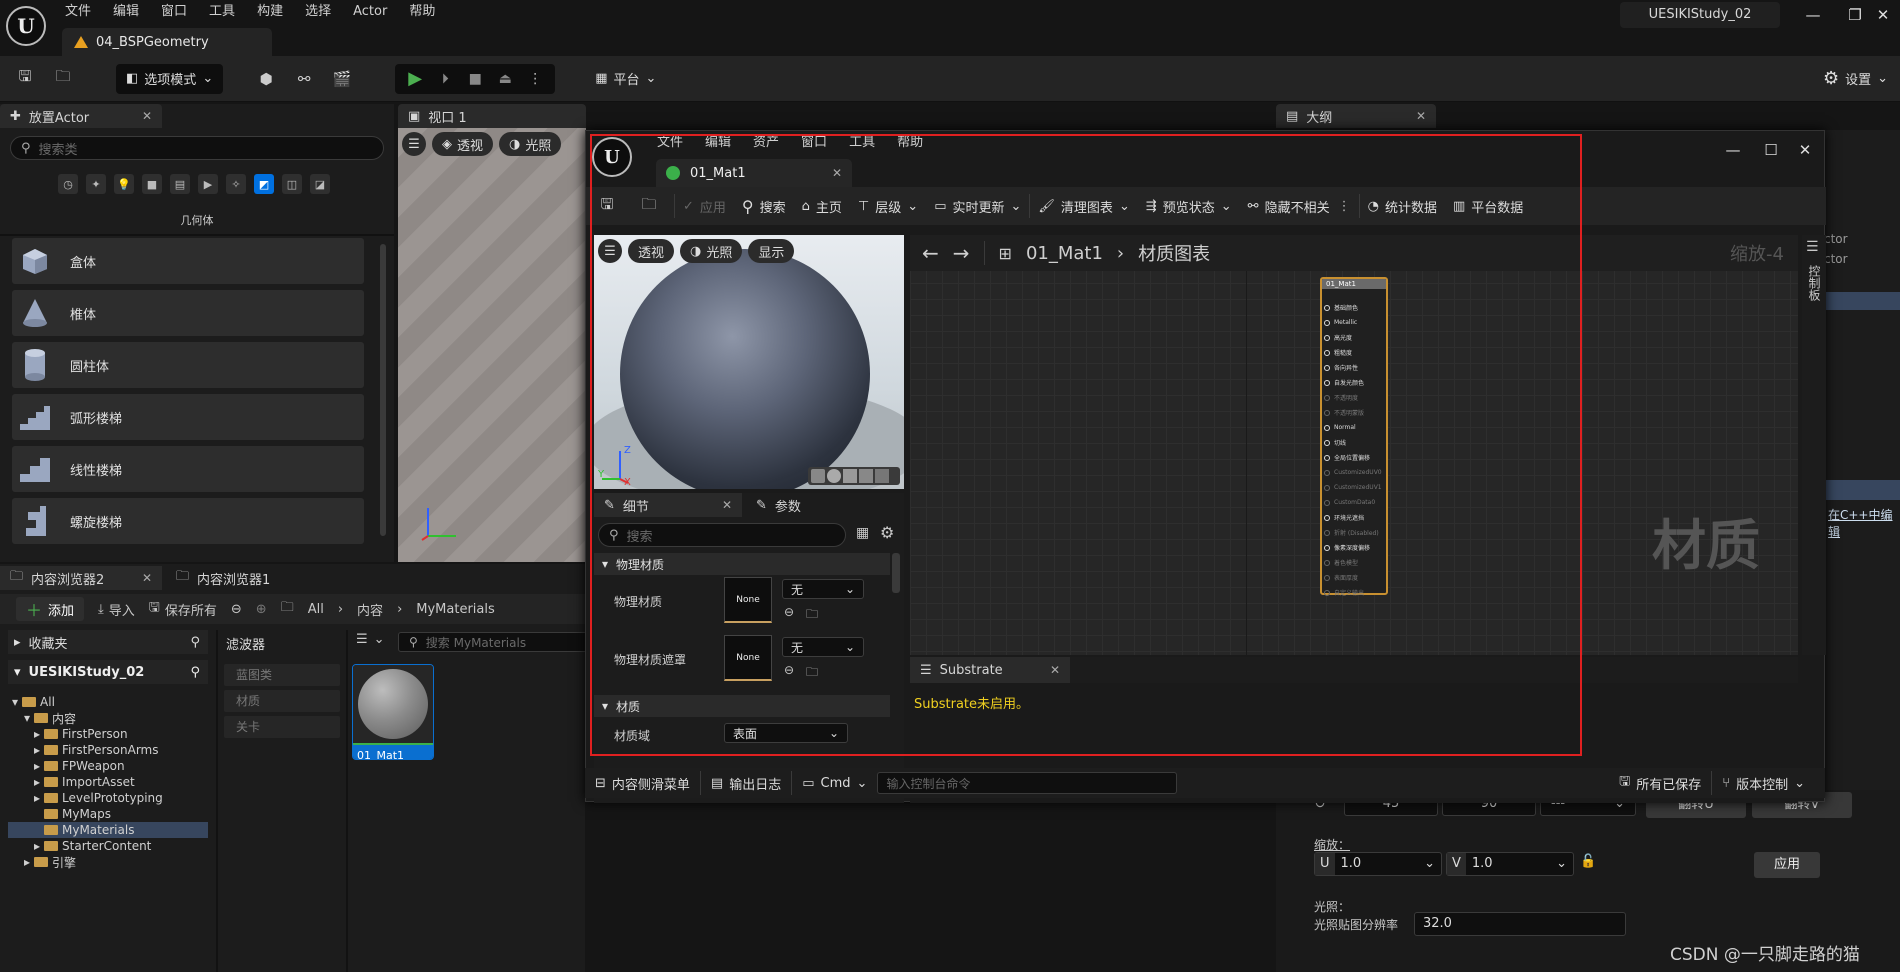 The image size is (1900, 972). What do you see at coordinates (1335, 442) in the screenshot?
I see `node-pin: 切线` at bounding box center [1335, 442].